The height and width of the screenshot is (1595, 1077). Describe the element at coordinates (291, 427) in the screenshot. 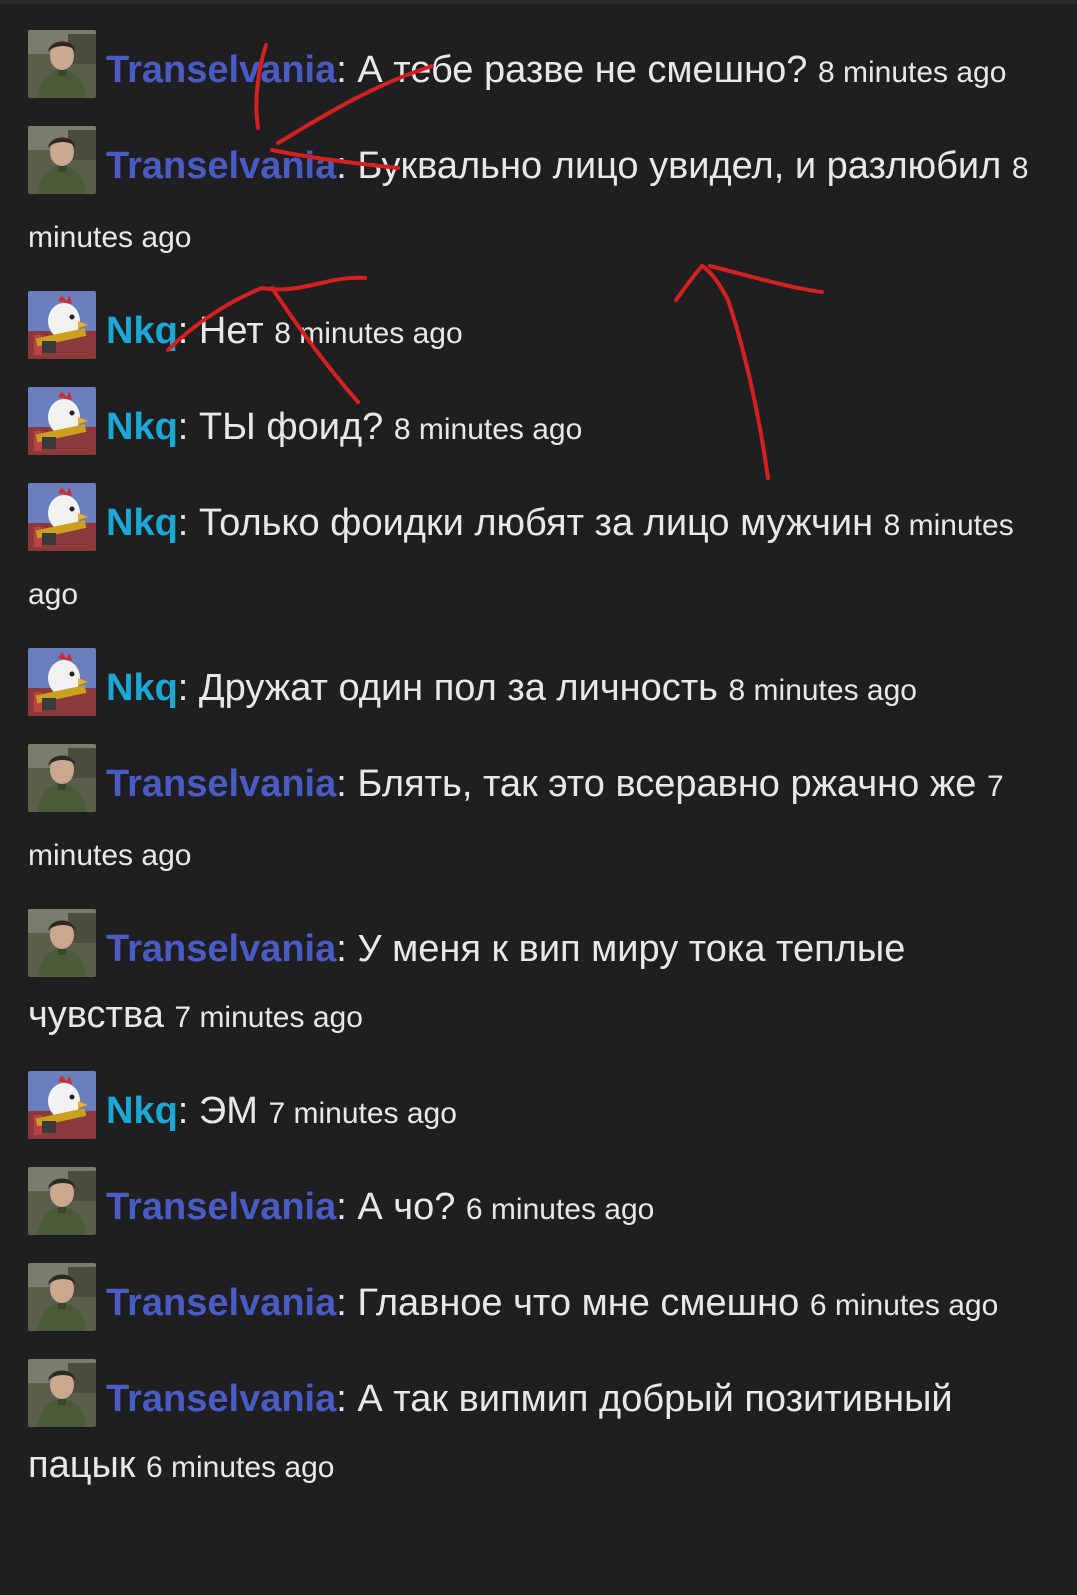

I see `message-text: ТЫ фоид?` at that location.